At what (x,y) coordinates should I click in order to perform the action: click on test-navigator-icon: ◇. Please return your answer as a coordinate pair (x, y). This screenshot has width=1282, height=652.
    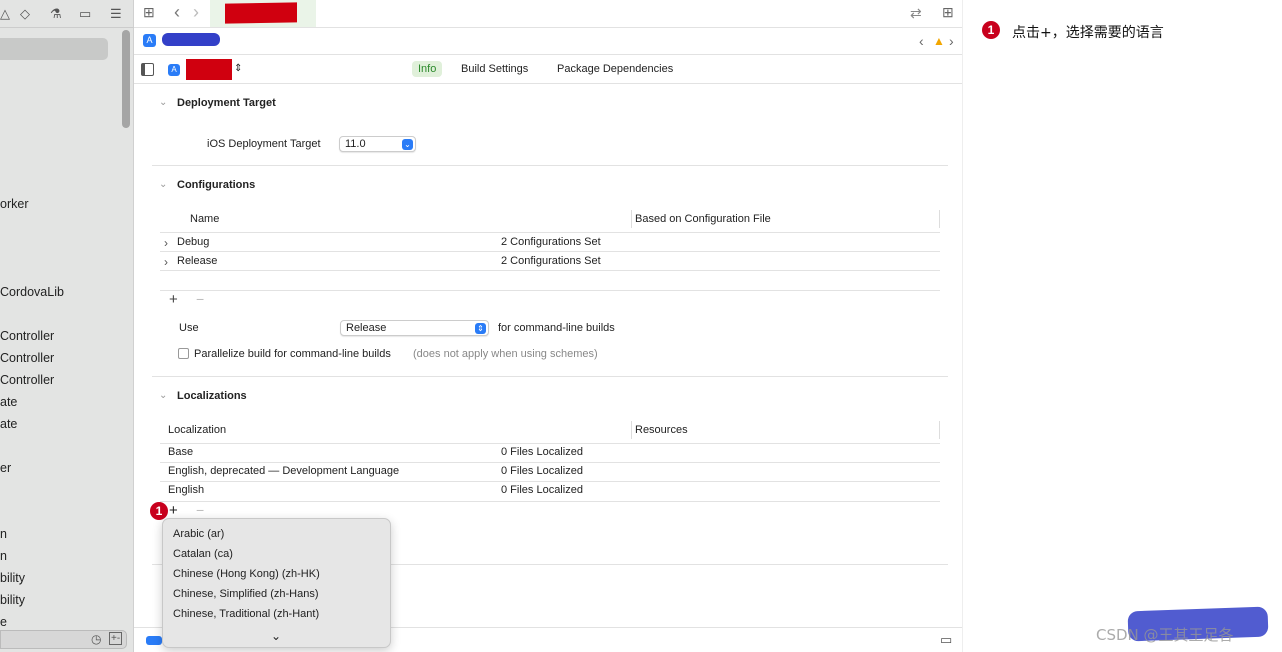
    Looking at the image, I should click on (25, 14).